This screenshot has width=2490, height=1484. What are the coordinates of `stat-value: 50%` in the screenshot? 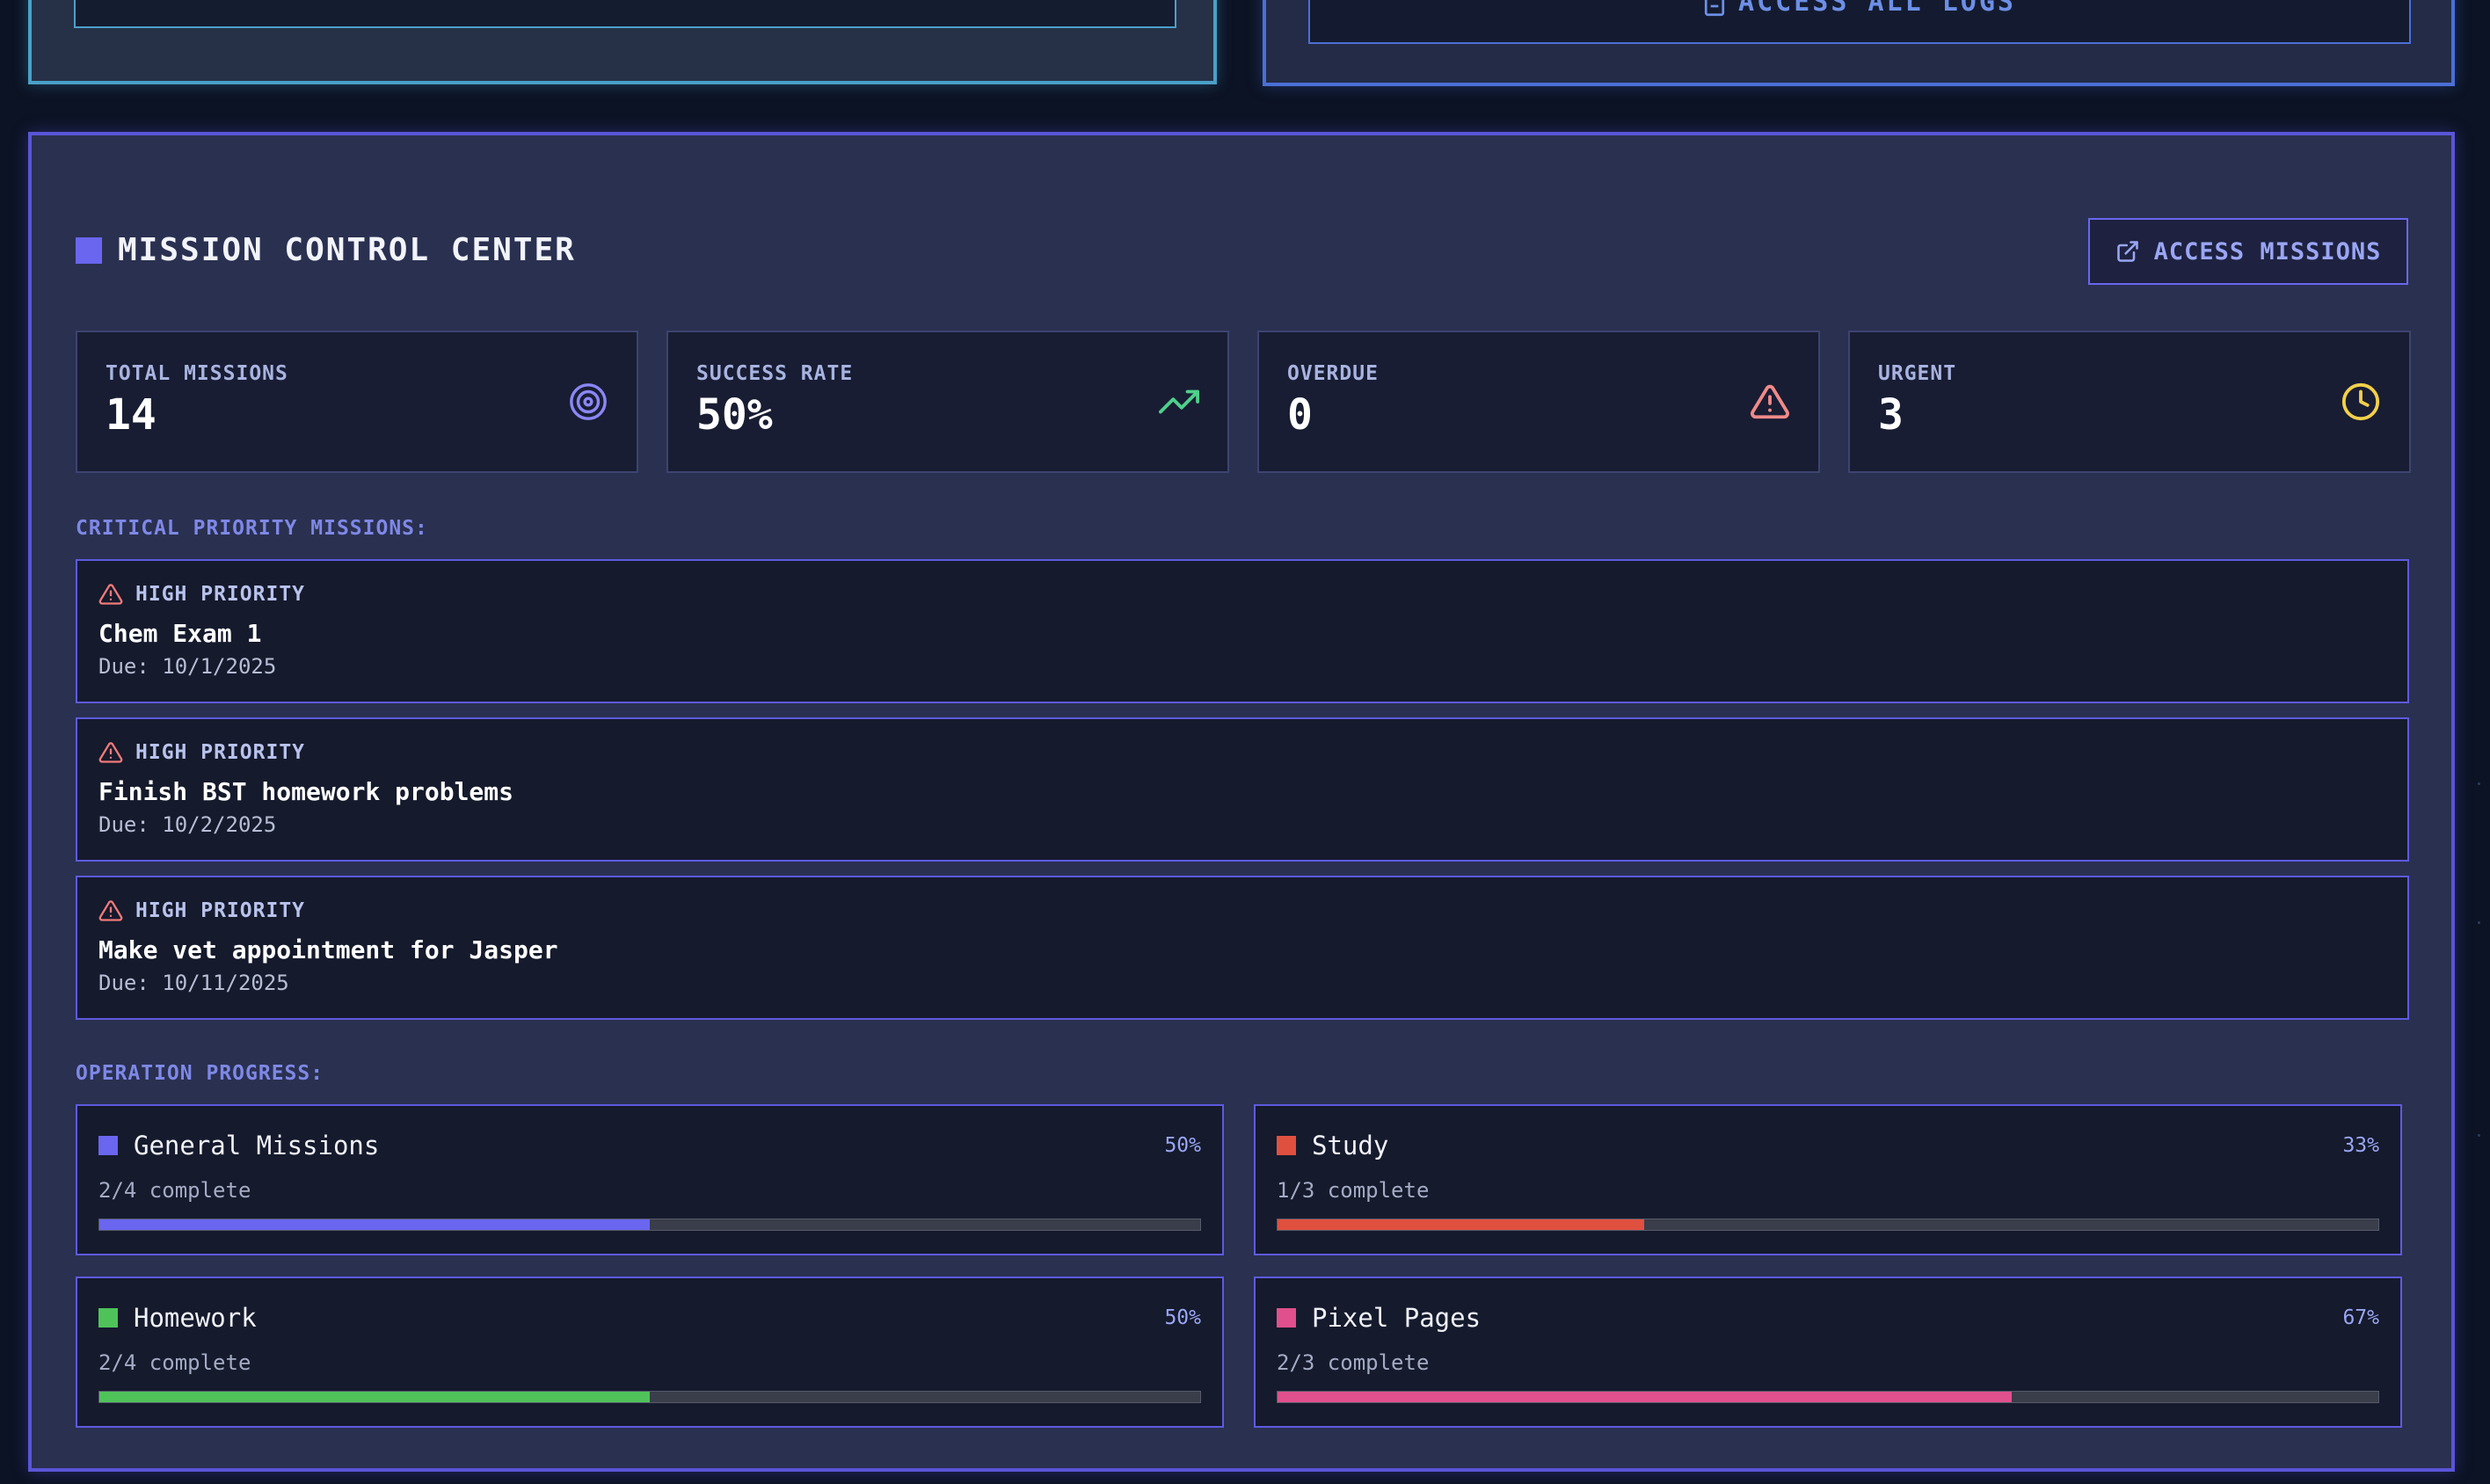 It's located at (734, 415).